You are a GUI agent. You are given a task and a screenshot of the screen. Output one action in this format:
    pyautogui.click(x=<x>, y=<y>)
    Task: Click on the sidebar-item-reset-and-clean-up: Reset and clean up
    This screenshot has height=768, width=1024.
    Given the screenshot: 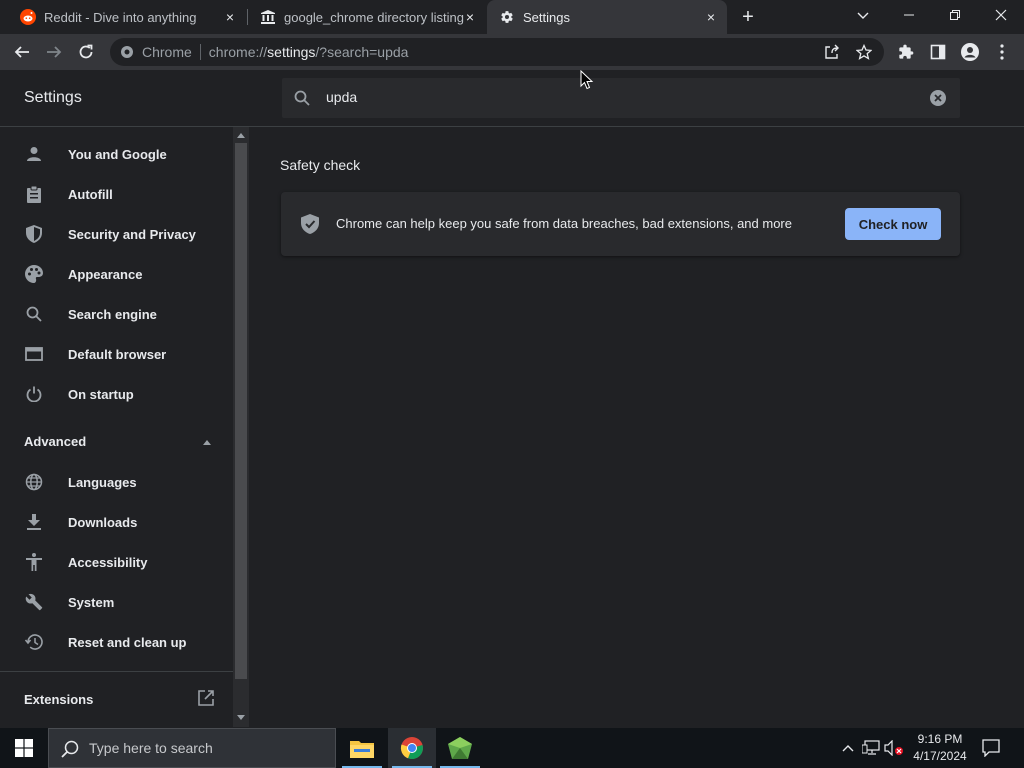 What is the action you would take?
    pyautogui.click(x=116, y=642)
    